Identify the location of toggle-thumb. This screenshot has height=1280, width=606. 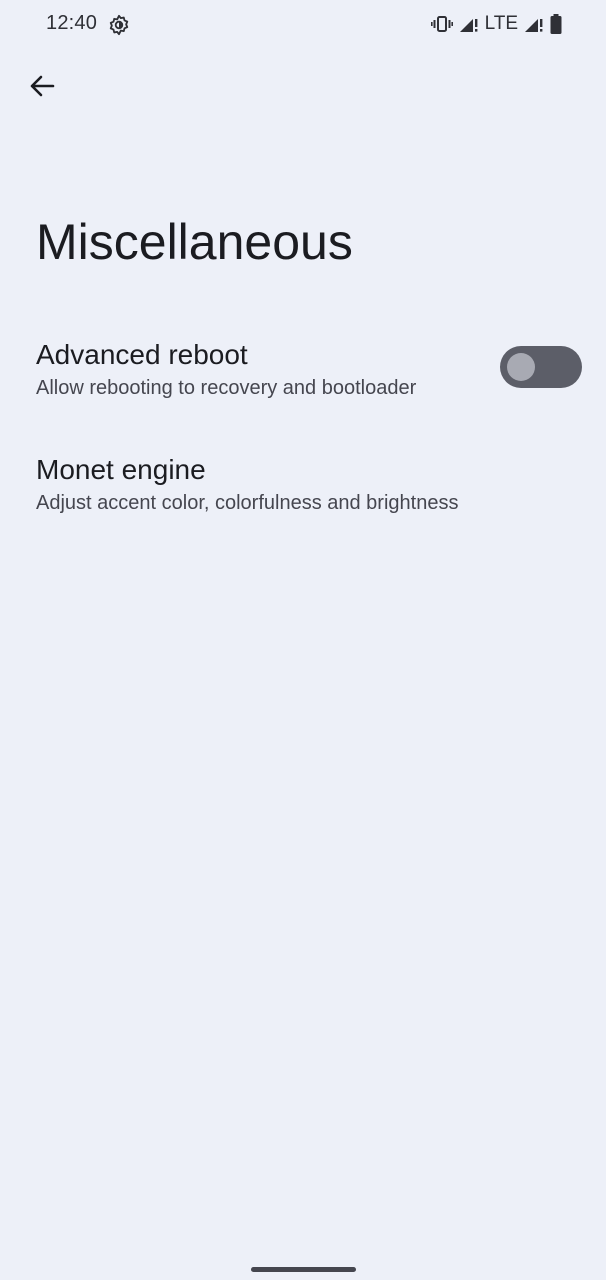
(521, 367).